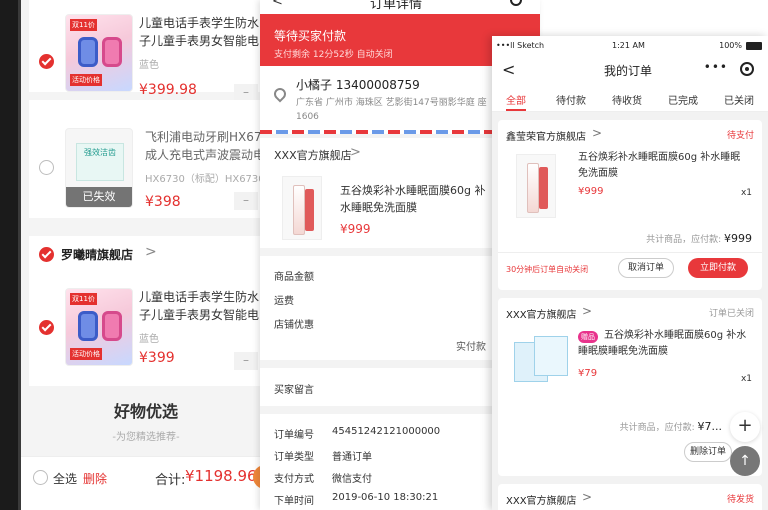 This screenshot has height=510, width=768. I want to click on orders-navbar: < 我的订单 •••, so click(630, 70).